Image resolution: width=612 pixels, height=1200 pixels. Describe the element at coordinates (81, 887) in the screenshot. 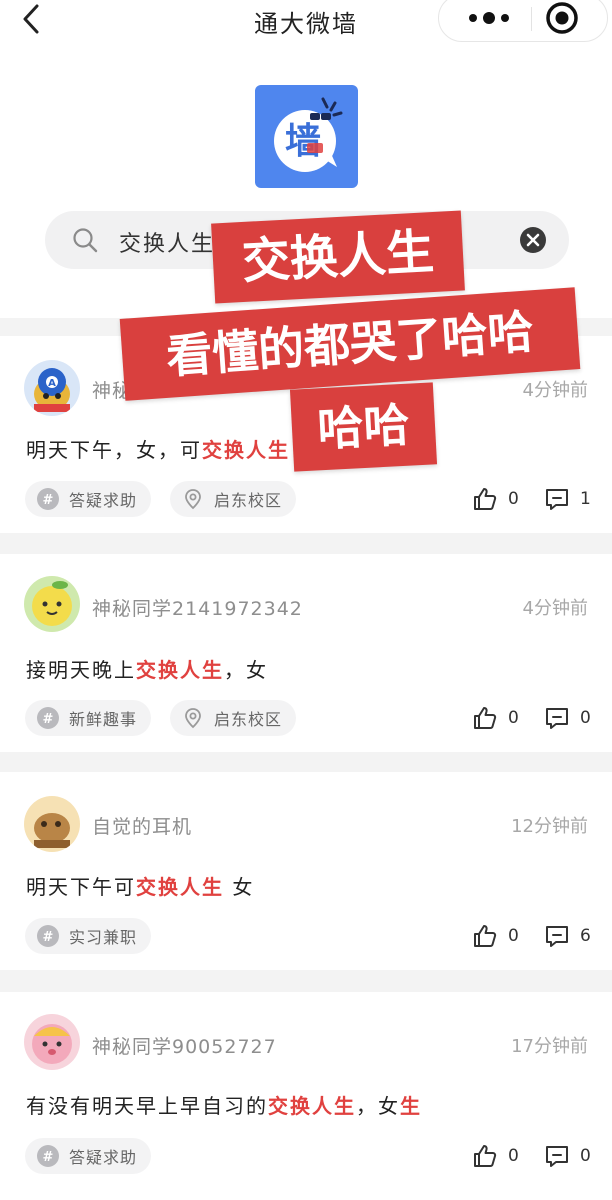

I see `content-text: 明天下午可` at that location.